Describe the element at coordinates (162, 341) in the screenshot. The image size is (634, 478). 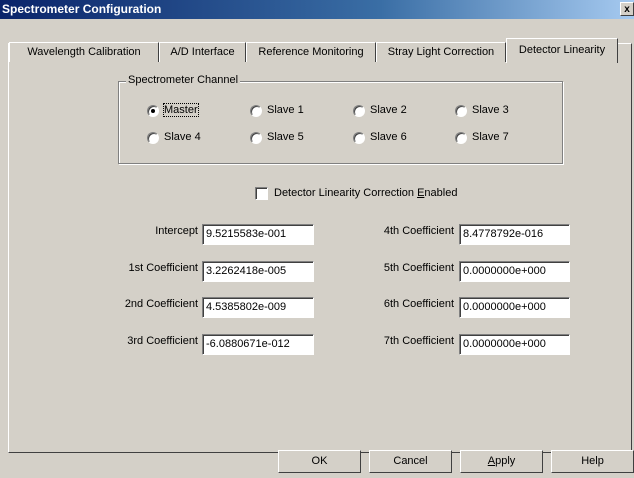
I see `coefficient-3-label: 3rd Coefficient` at that location.